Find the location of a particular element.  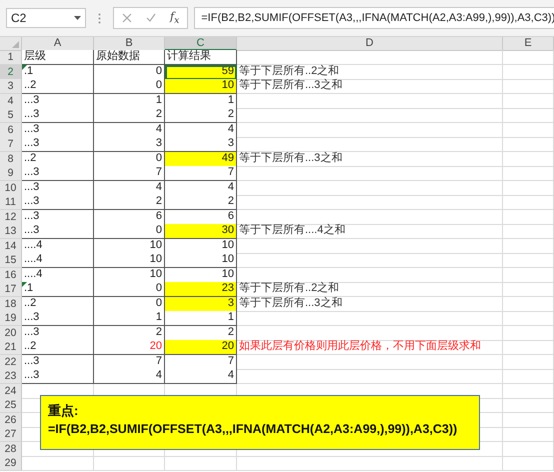

row-header: 29 is located at coordinates (11, 463).